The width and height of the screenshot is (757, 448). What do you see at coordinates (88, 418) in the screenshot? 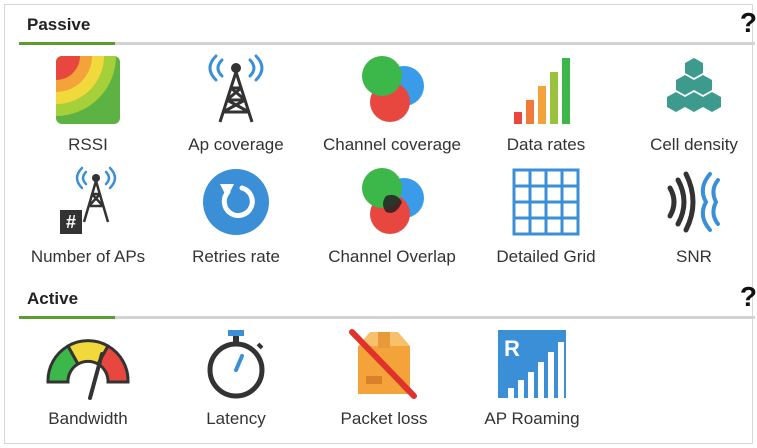
I see `tool-label: Bandwidth` at bounding box center [88, 418].